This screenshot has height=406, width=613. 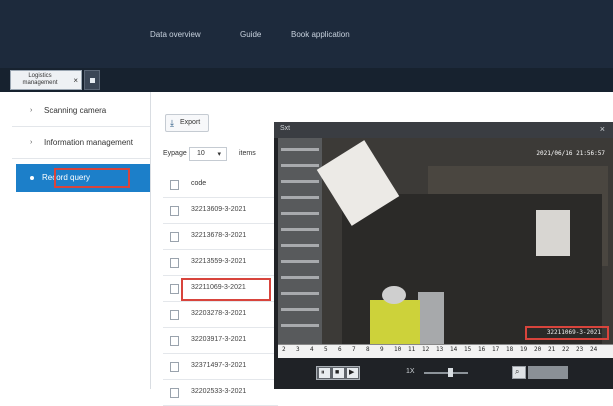 I want to click on code-cell: 32213678-3-2021, so click(x=219, y=235).